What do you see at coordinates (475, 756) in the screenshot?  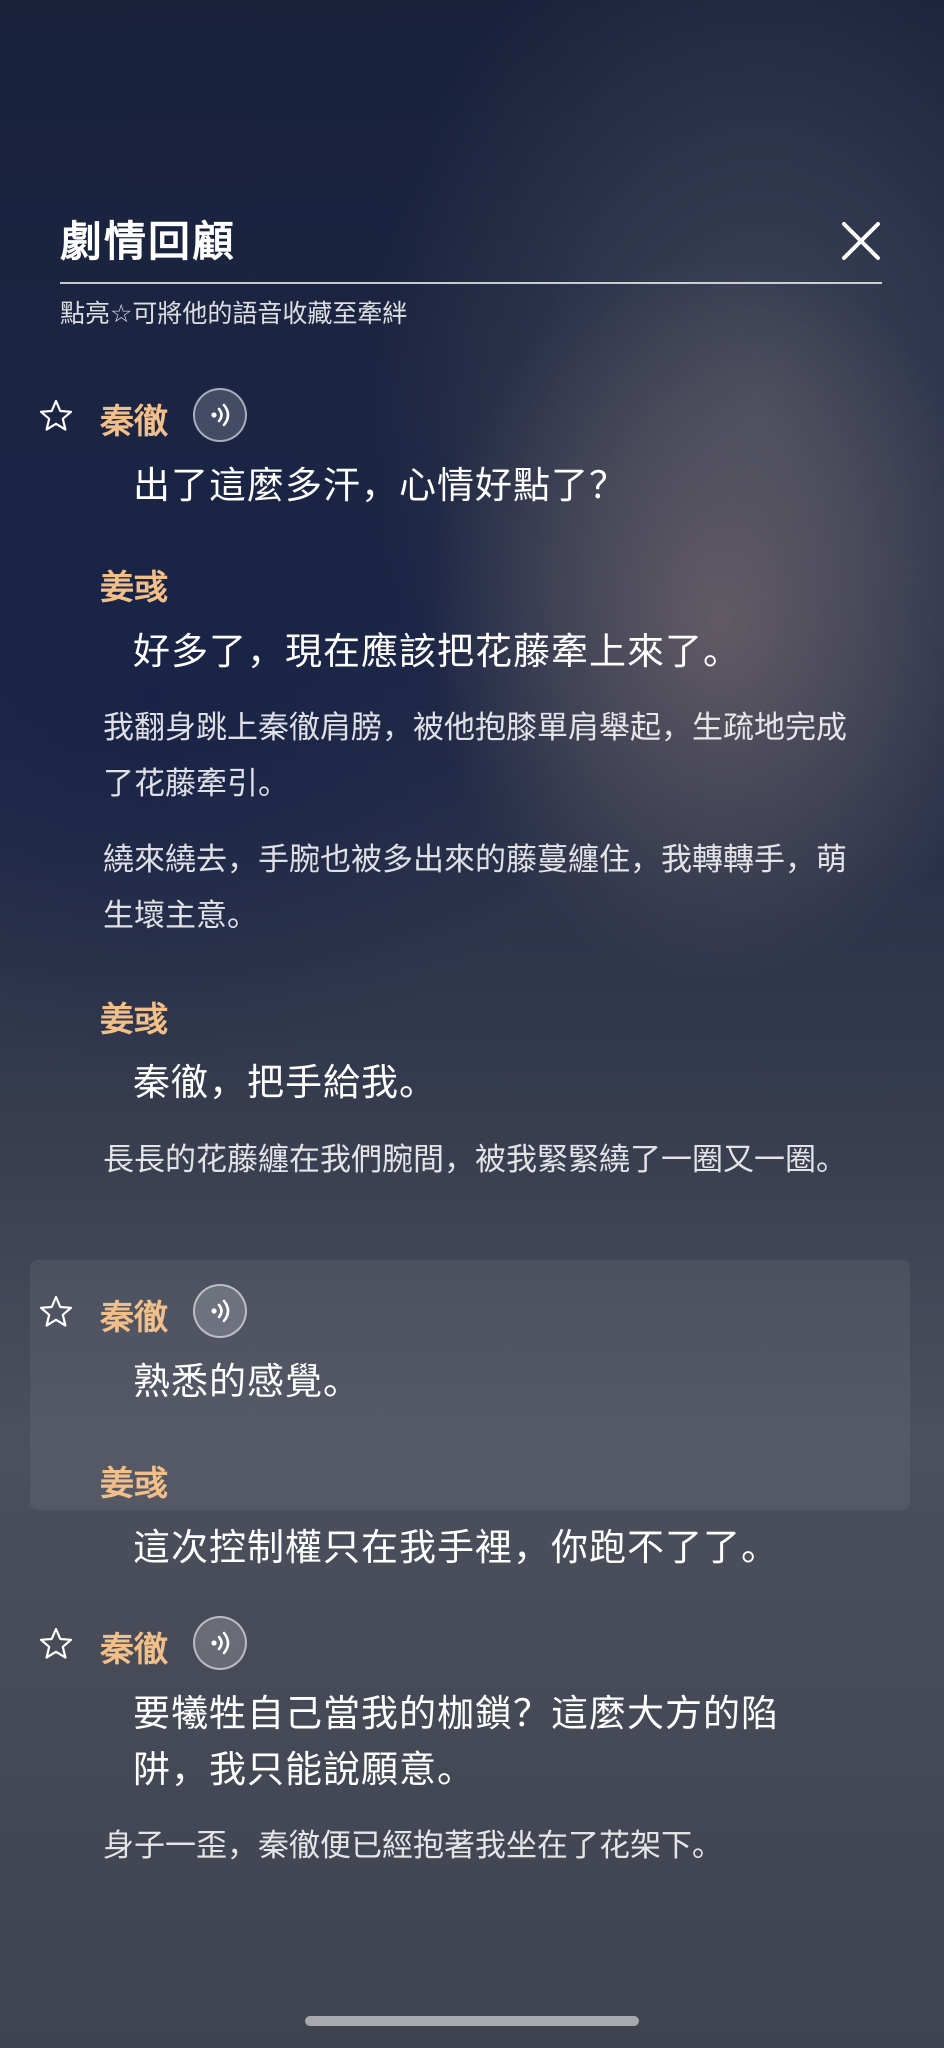 I see `narration-text: 我翻身跳上秦徹肩膀，被他抱膝單肩舉起，生疏地完成了花藤牽引。` at bounding box center [475, 756].